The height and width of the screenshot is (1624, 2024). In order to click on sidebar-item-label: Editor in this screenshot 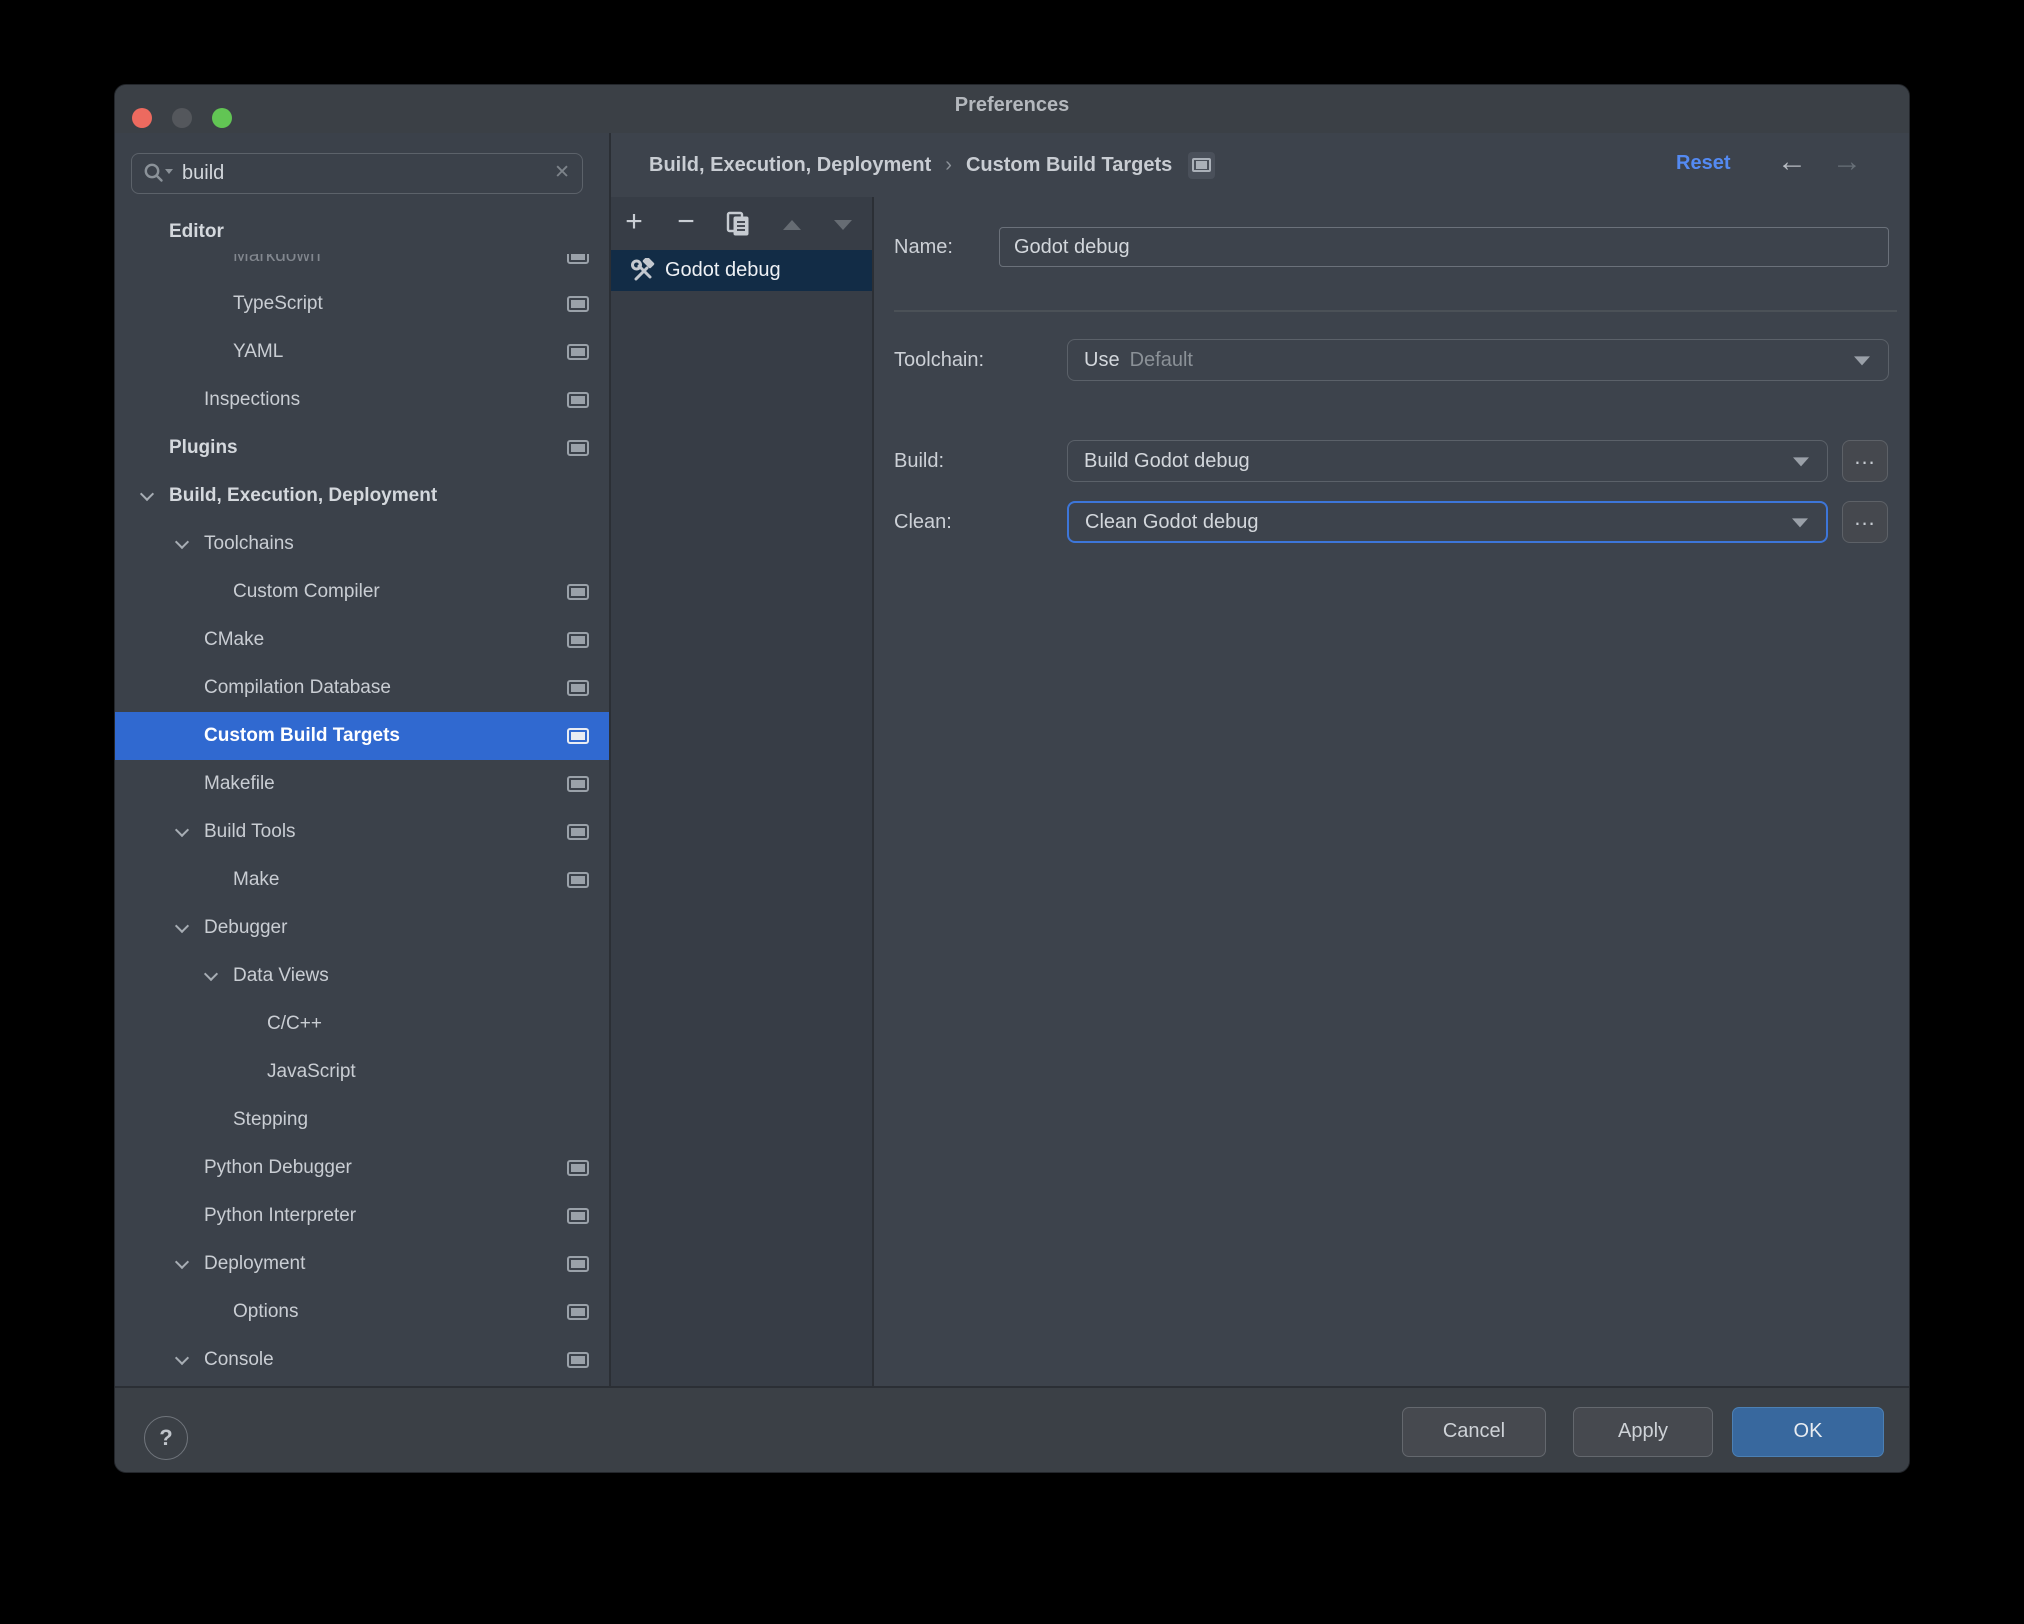, I will do `click(196, 231)`.